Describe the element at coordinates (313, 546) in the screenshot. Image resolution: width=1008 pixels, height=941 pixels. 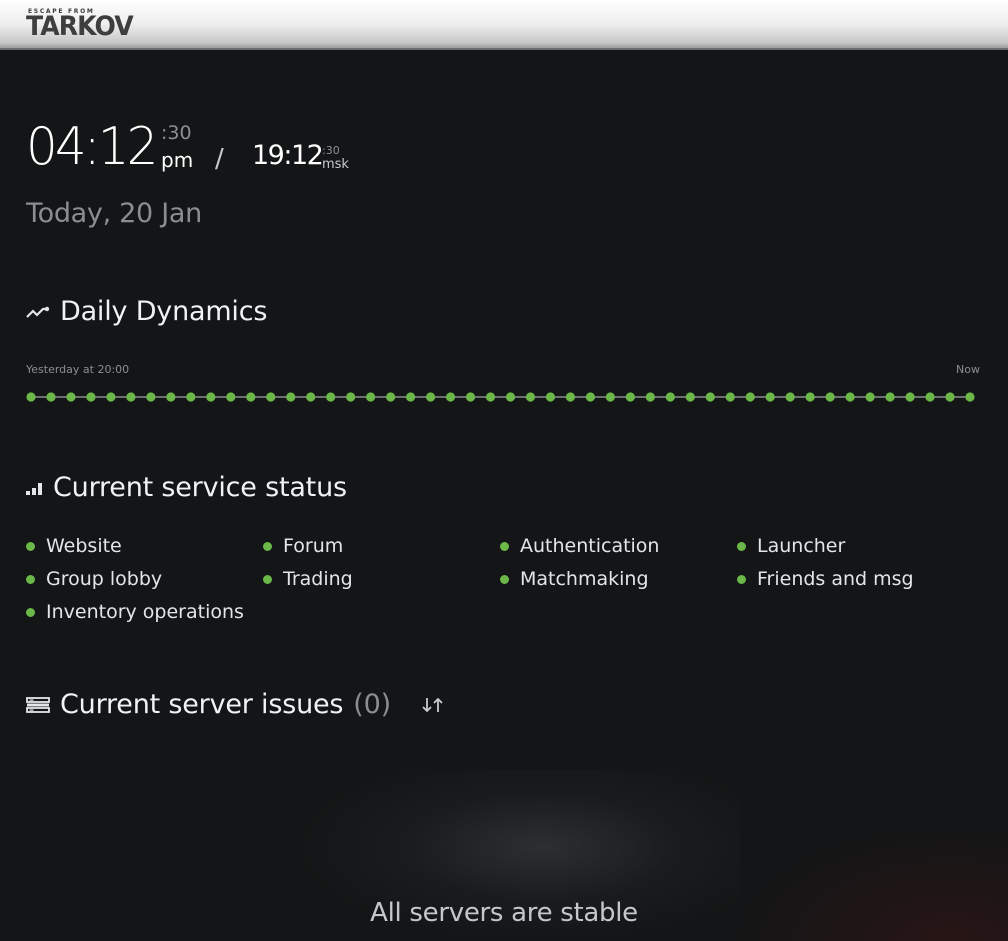
I see `service-label: Forum` at that location.